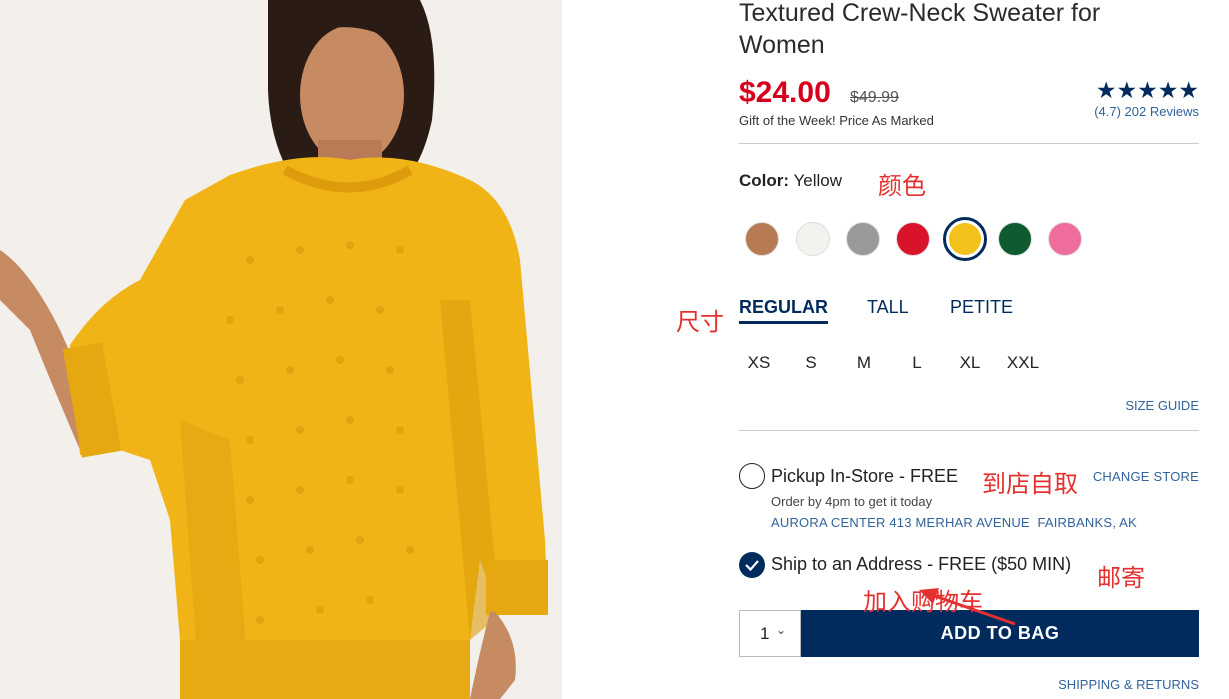  Describe the element at coordinates (874, 97) in the screenshot. I see `original-price: $49.99` at that location.